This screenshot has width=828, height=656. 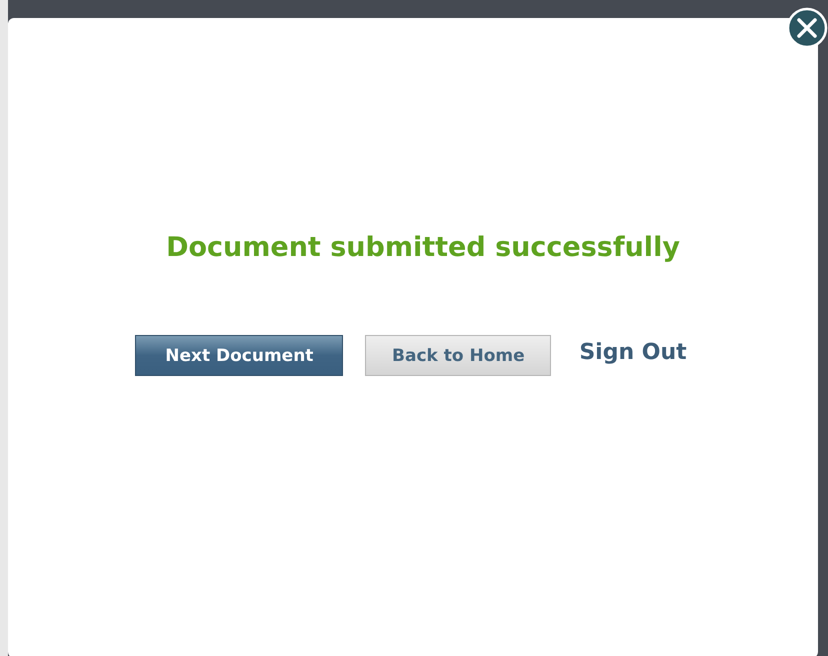 What do you see at coordinates (239, 355) in the screenshot?
I see `action-button: Next Document` at bounding box center [239, 355].